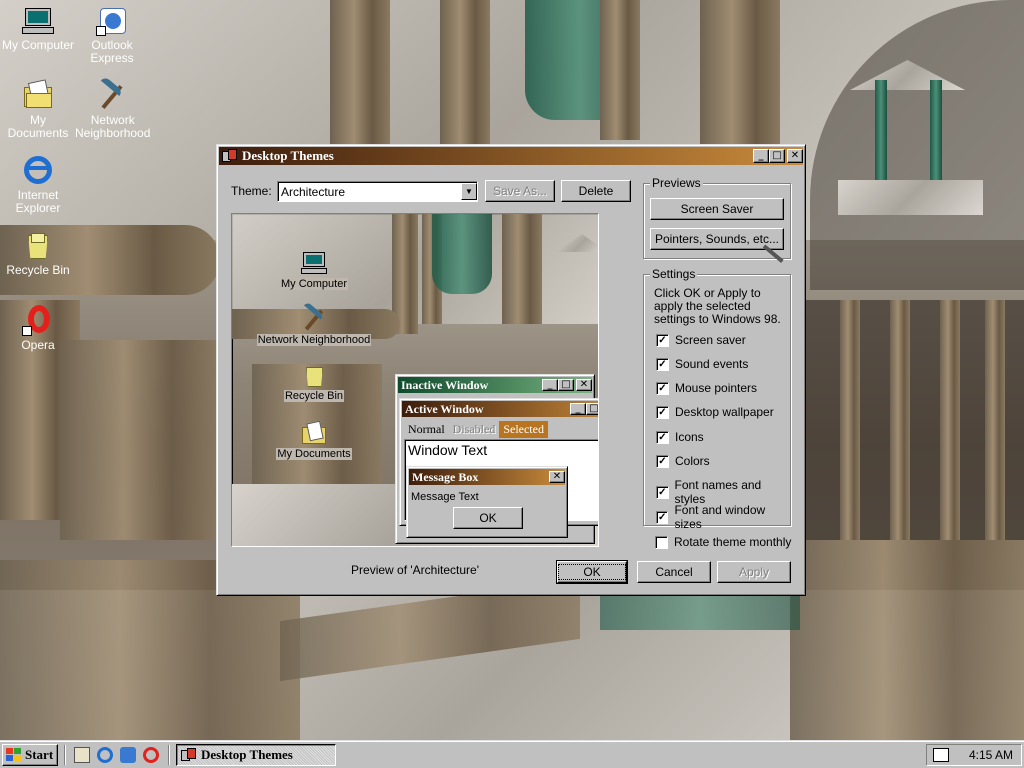 The image size is (1024, 768). I want to click on clock: 4:15 AM, so click(991, 755).